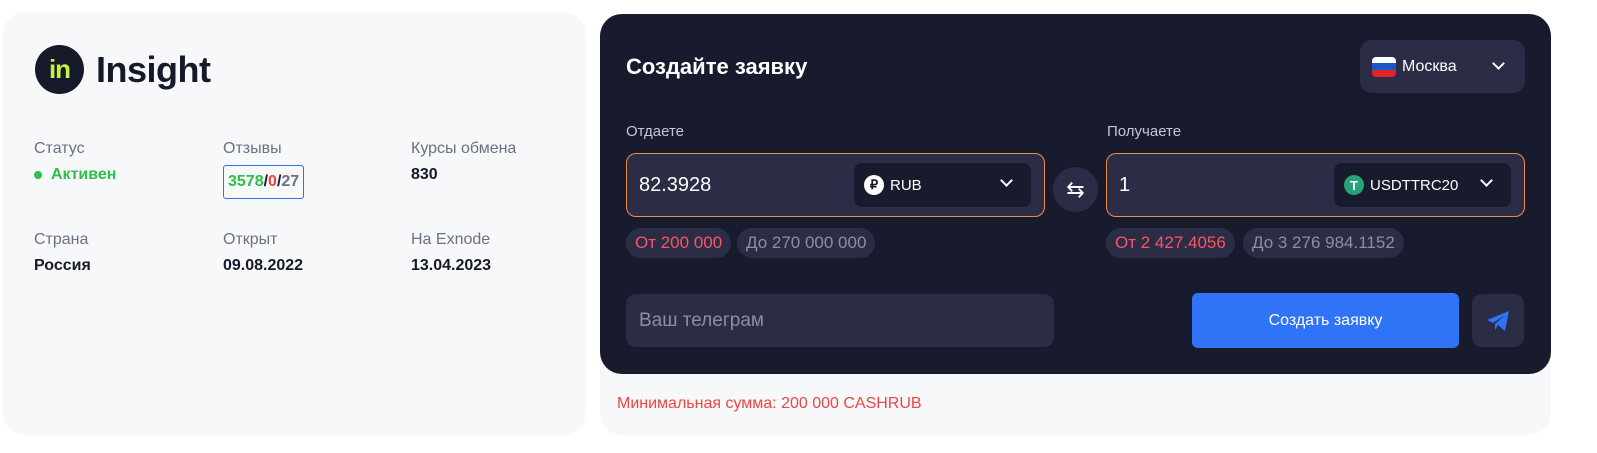  What do you see at coordinates (1384, 66) in the screenshot?
I see `russia-flag-icon` at bounding box center [1384, 66].